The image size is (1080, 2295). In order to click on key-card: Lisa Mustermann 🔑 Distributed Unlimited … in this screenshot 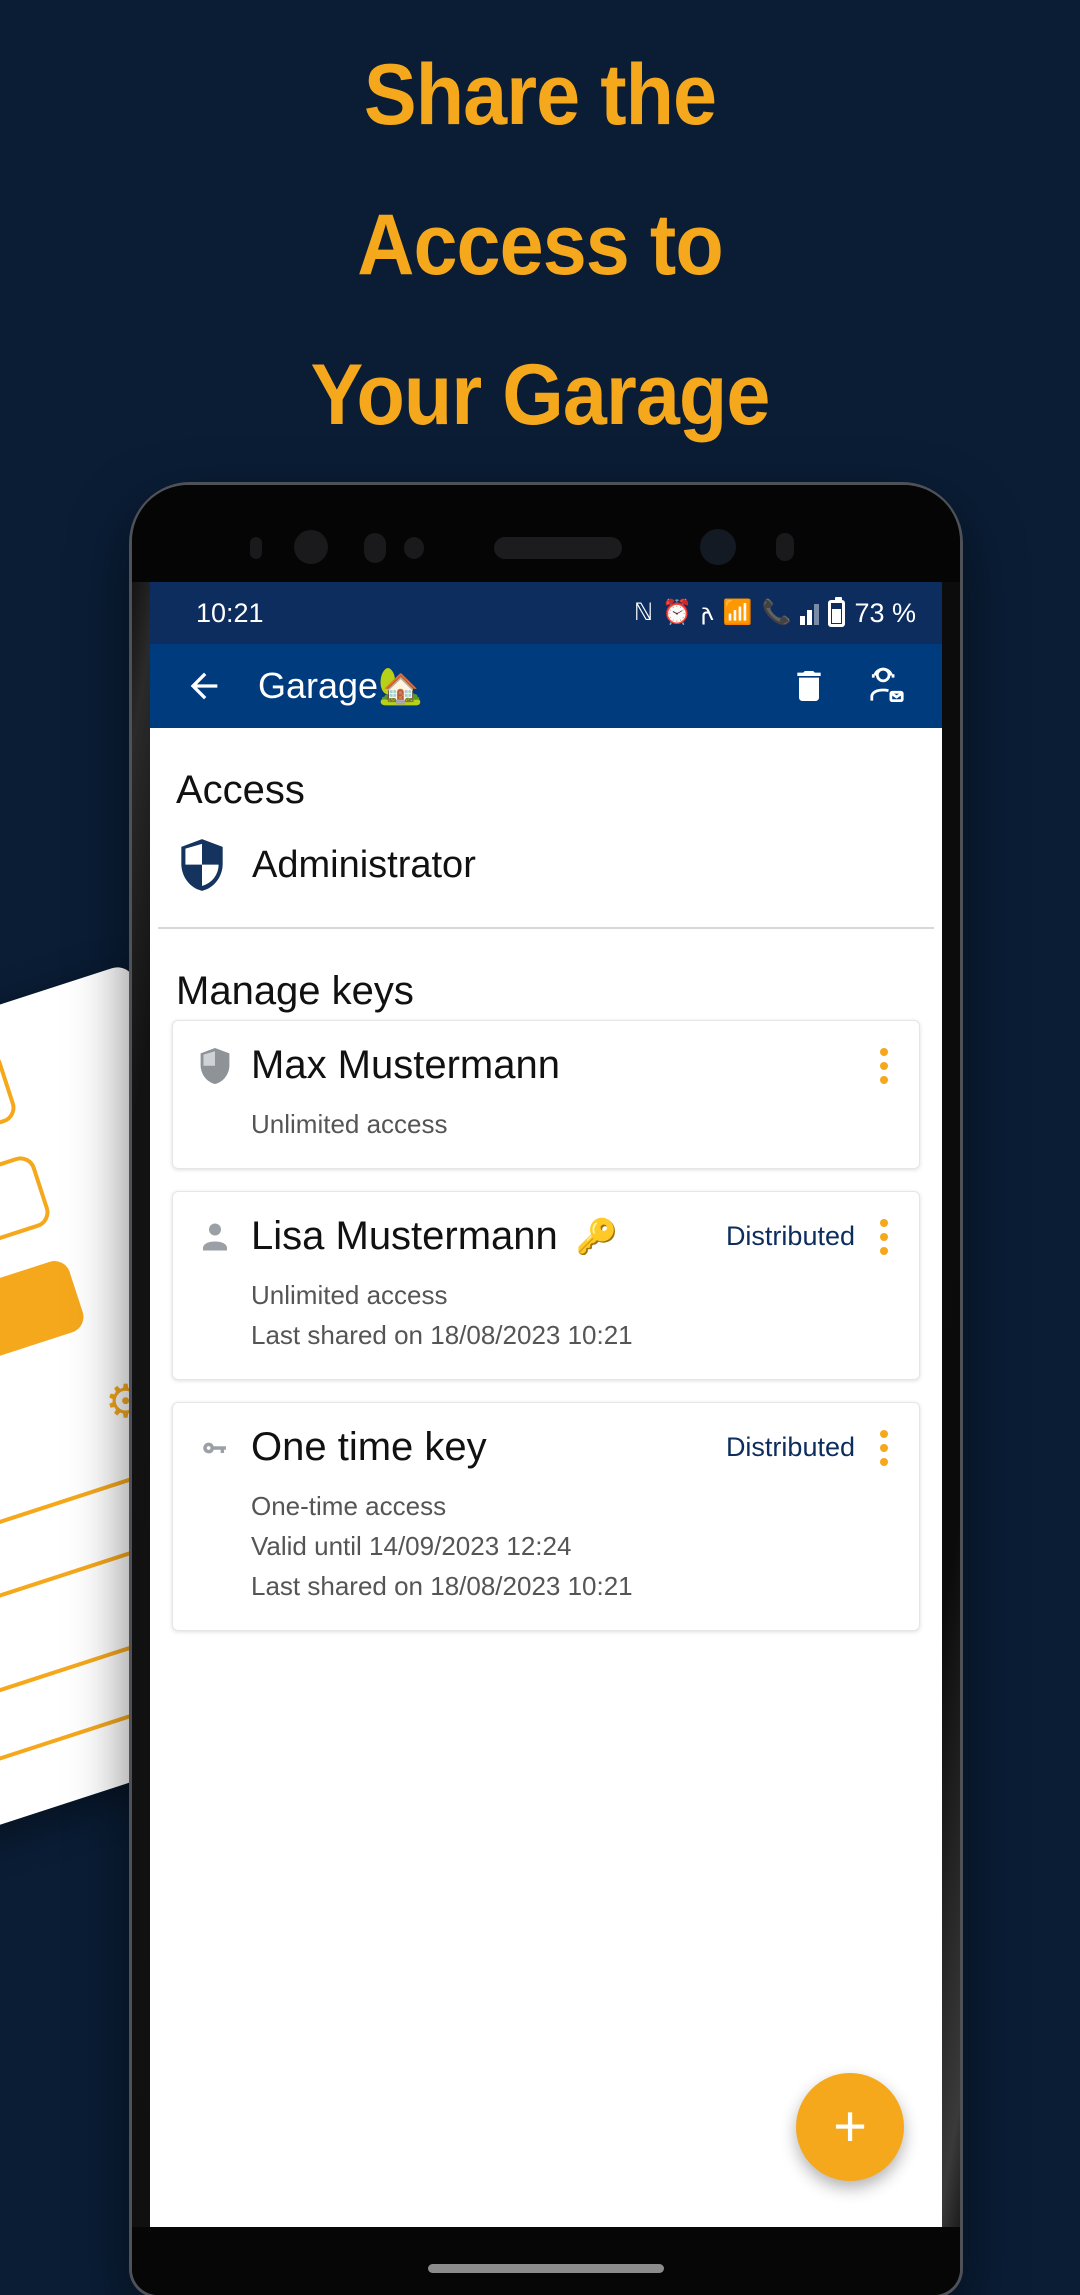, I will do `click(546, 1285)`.